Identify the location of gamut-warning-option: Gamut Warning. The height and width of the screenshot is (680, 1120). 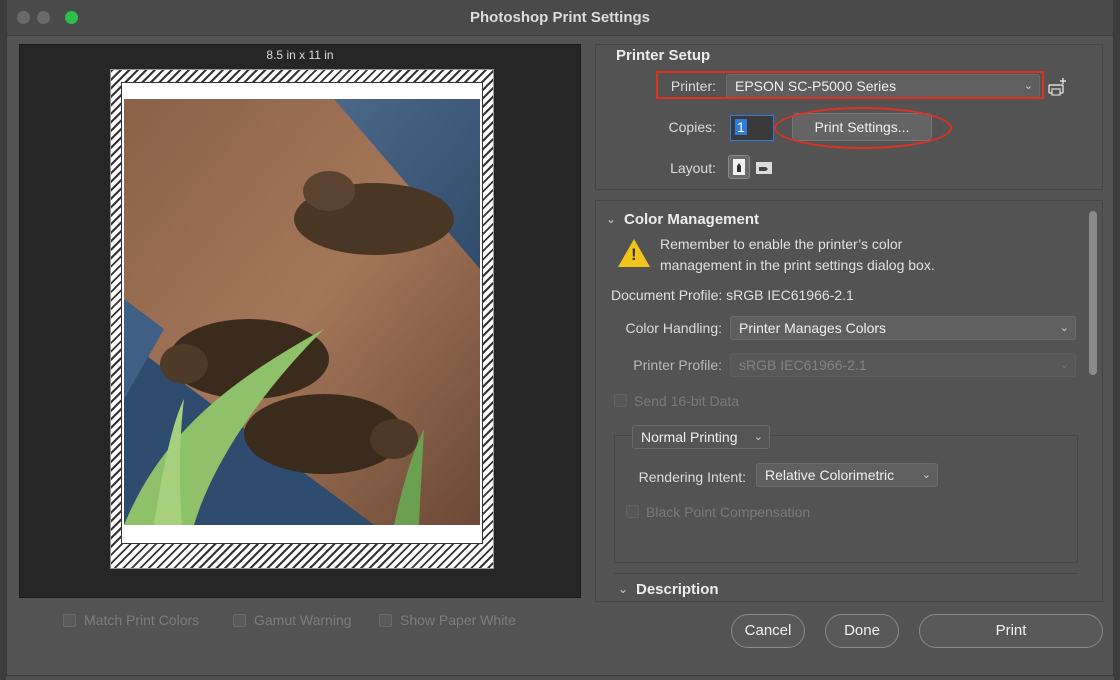
(292, 620).